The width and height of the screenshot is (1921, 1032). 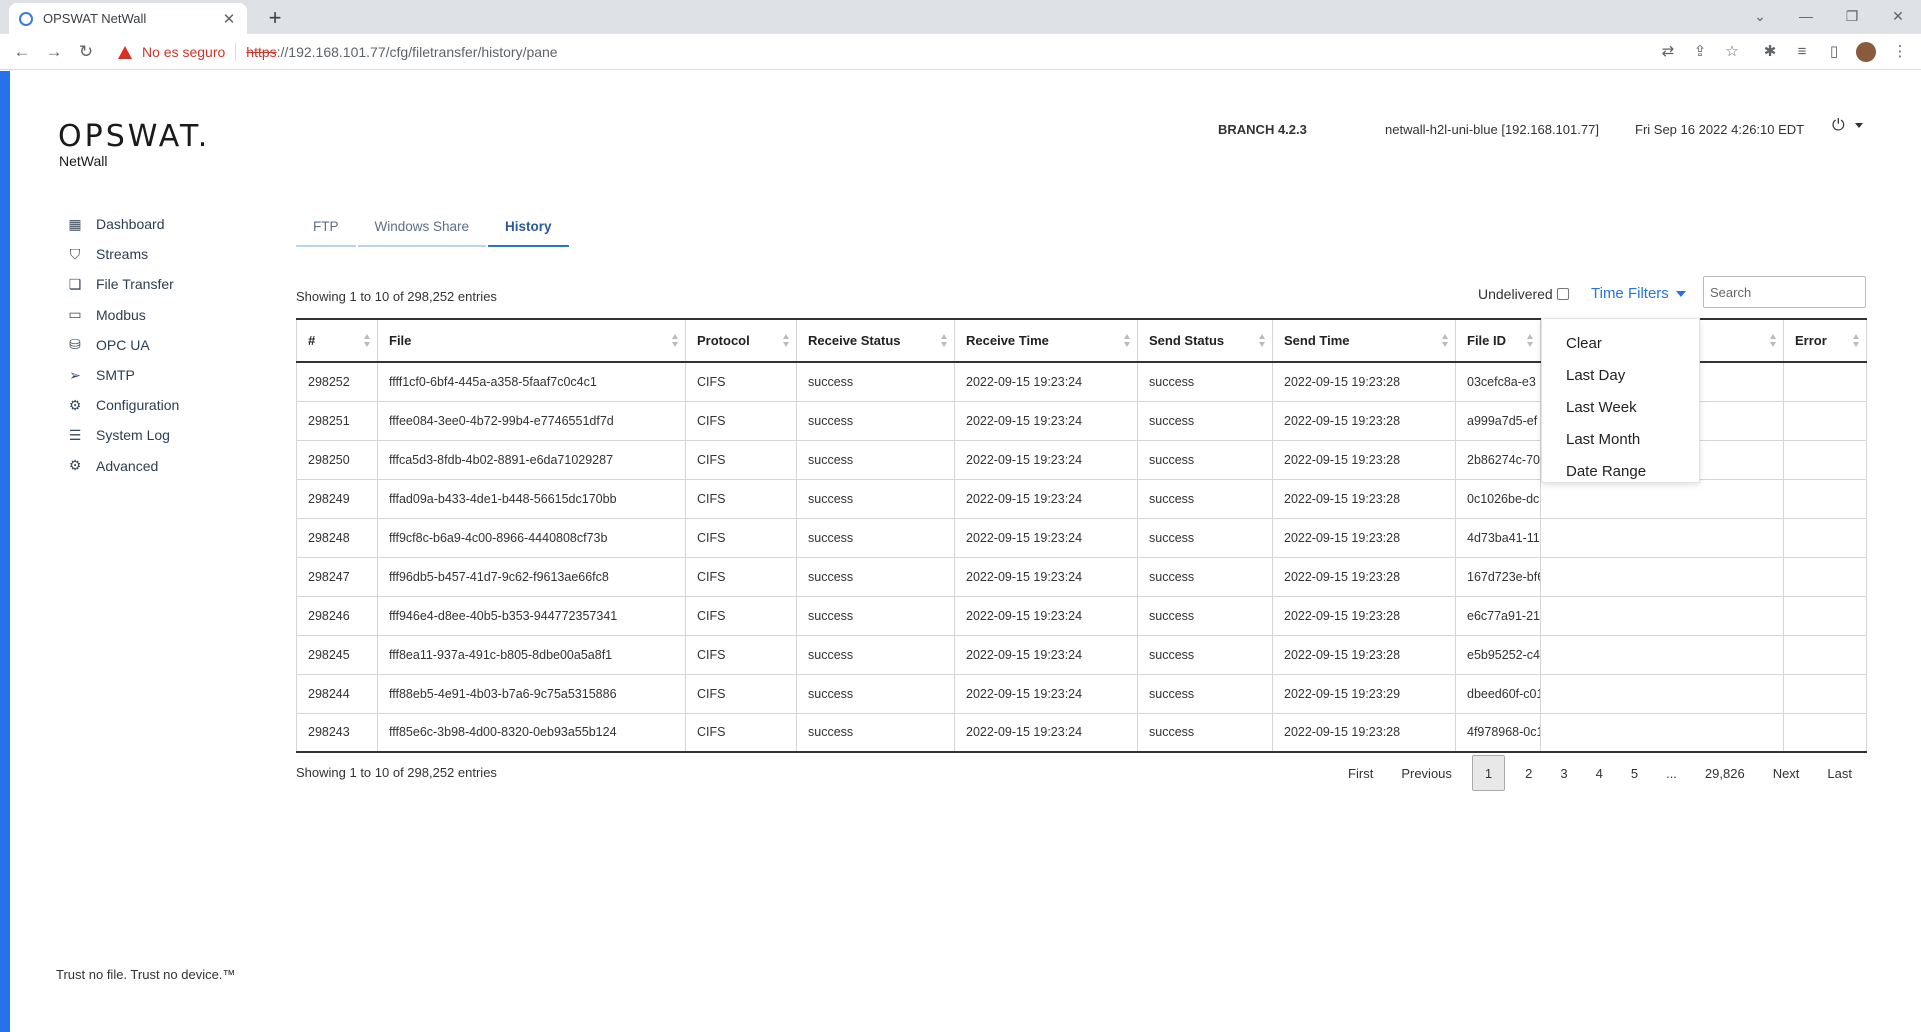 I want to click on monitor-icon: ▭, so click(x=75, y=314).